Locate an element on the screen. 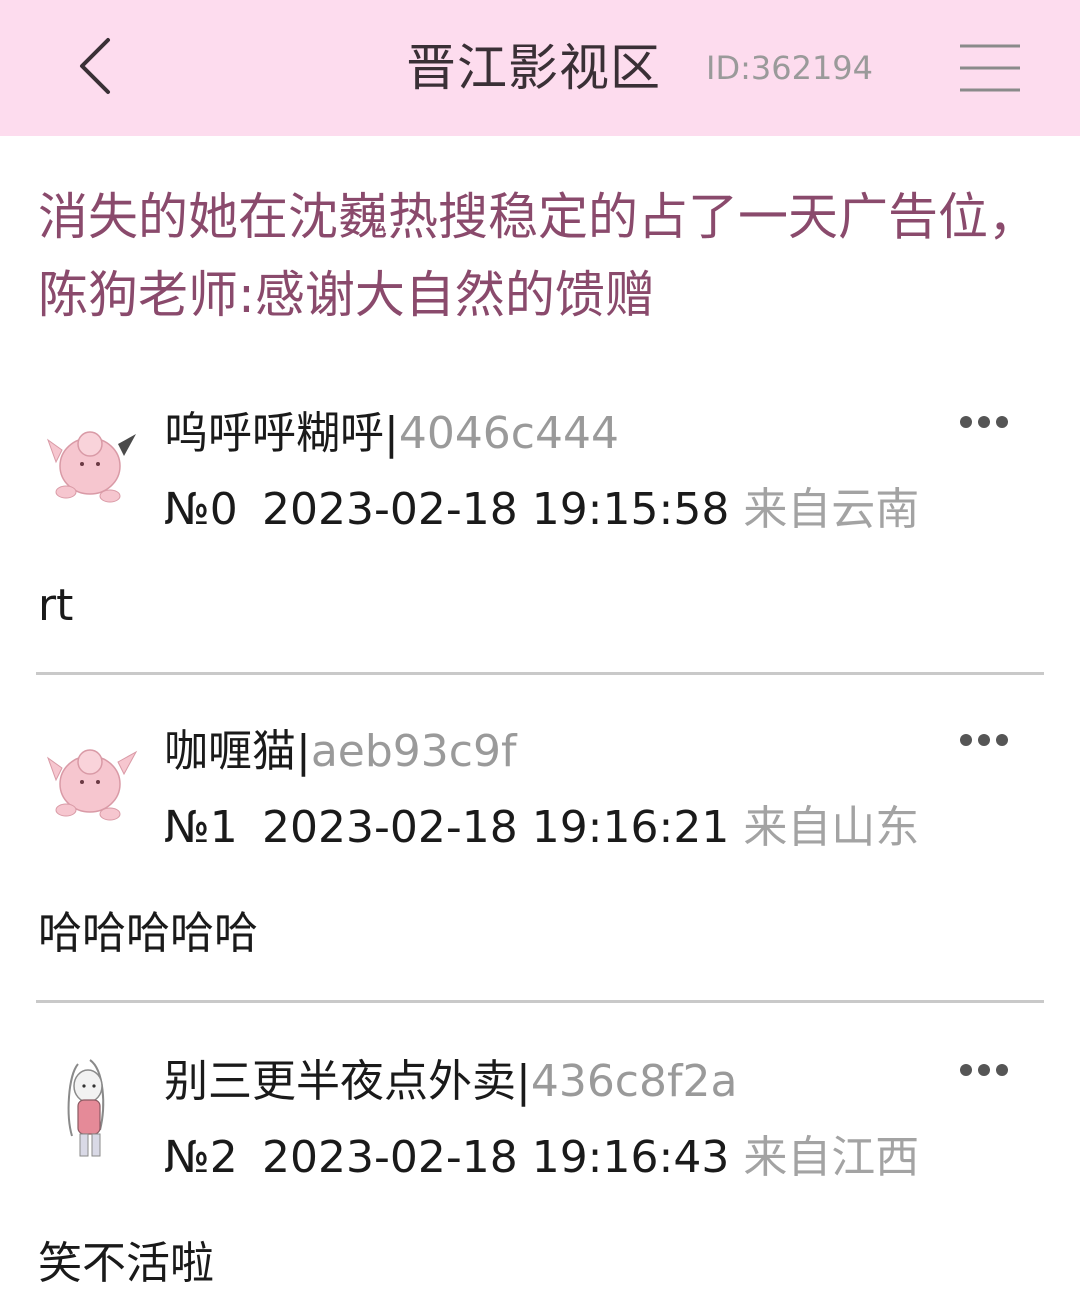 The image size is (1080, 1316). post-meta: №2 2023-02-18 19:16:43 来自江西 is located at coordinates (541, 1158).